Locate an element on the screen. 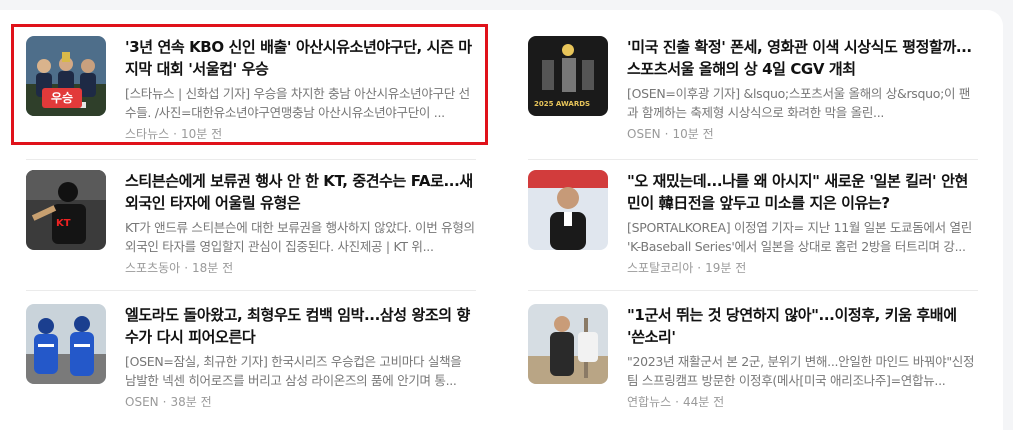 This screenshot has width=1013, height=430. news-source: 스포탈코리아 is located at coordinates (660, 268).